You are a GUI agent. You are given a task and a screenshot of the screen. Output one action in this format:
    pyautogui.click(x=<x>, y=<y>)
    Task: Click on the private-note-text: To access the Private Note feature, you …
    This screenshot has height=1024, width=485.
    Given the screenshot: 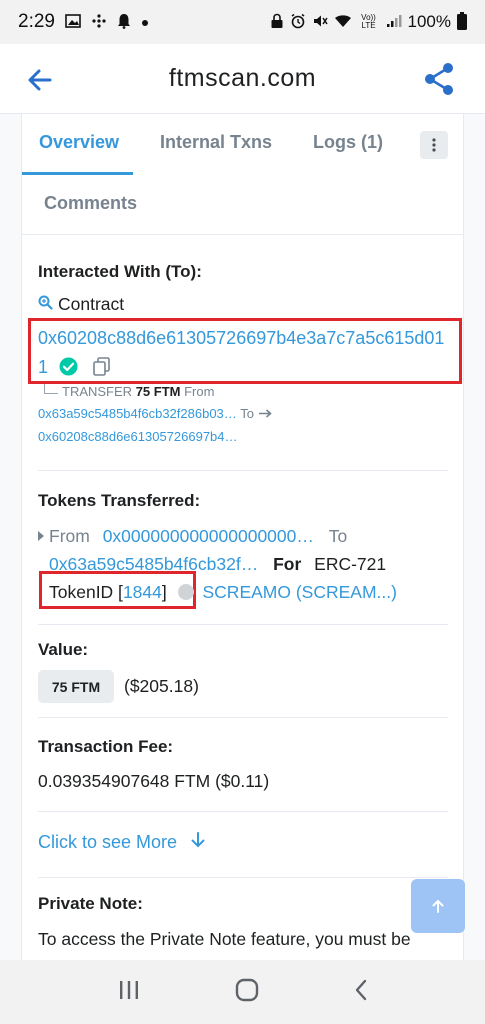 What is the action you would take?
    pyautogui.click(x=224, y=939)
    